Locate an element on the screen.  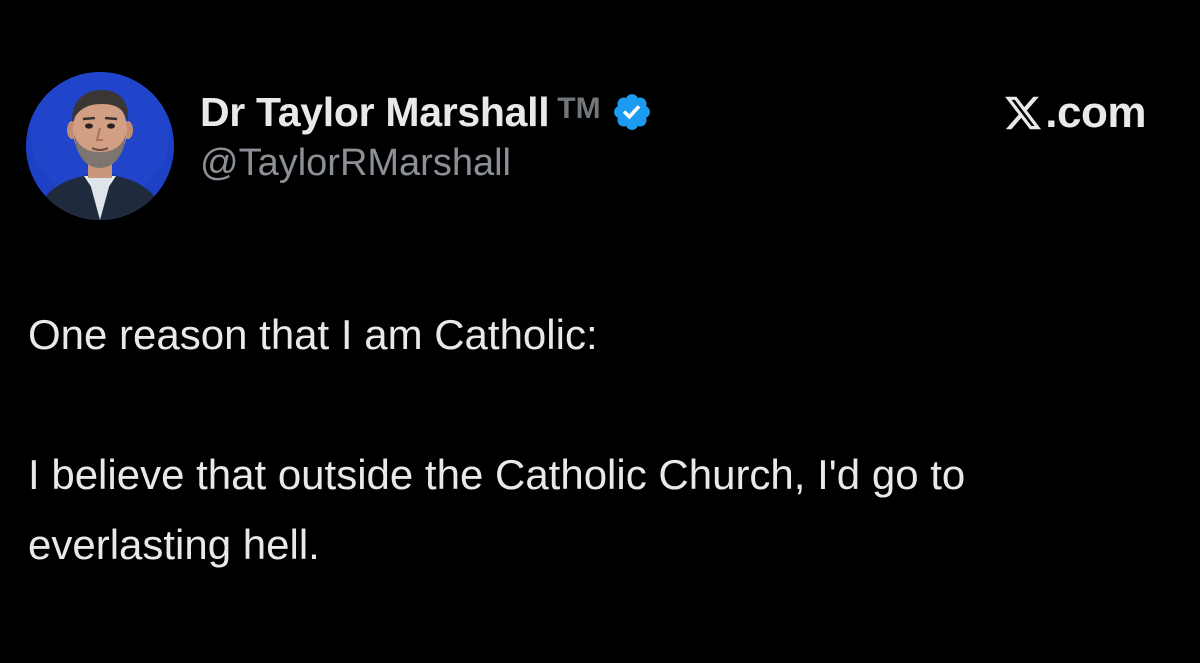
x-com-brand: .com is located at coordinates (1074, 113).